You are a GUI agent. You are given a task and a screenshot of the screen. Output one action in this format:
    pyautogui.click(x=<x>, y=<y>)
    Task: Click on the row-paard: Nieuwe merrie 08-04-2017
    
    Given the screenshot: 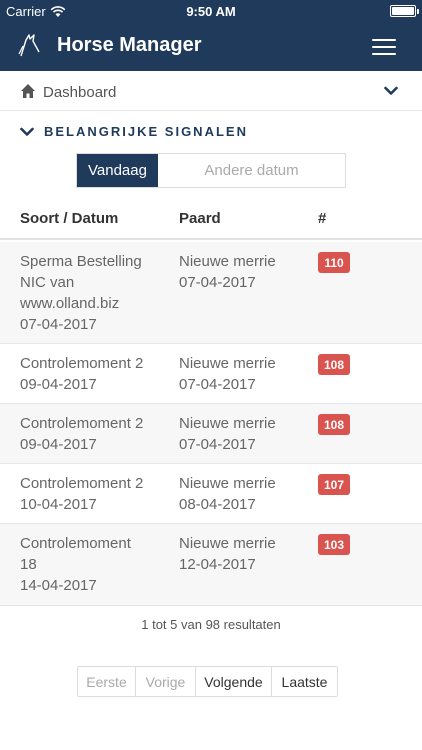 What is the action you would take?
    pyautogui.click(x=227, y=494)
    